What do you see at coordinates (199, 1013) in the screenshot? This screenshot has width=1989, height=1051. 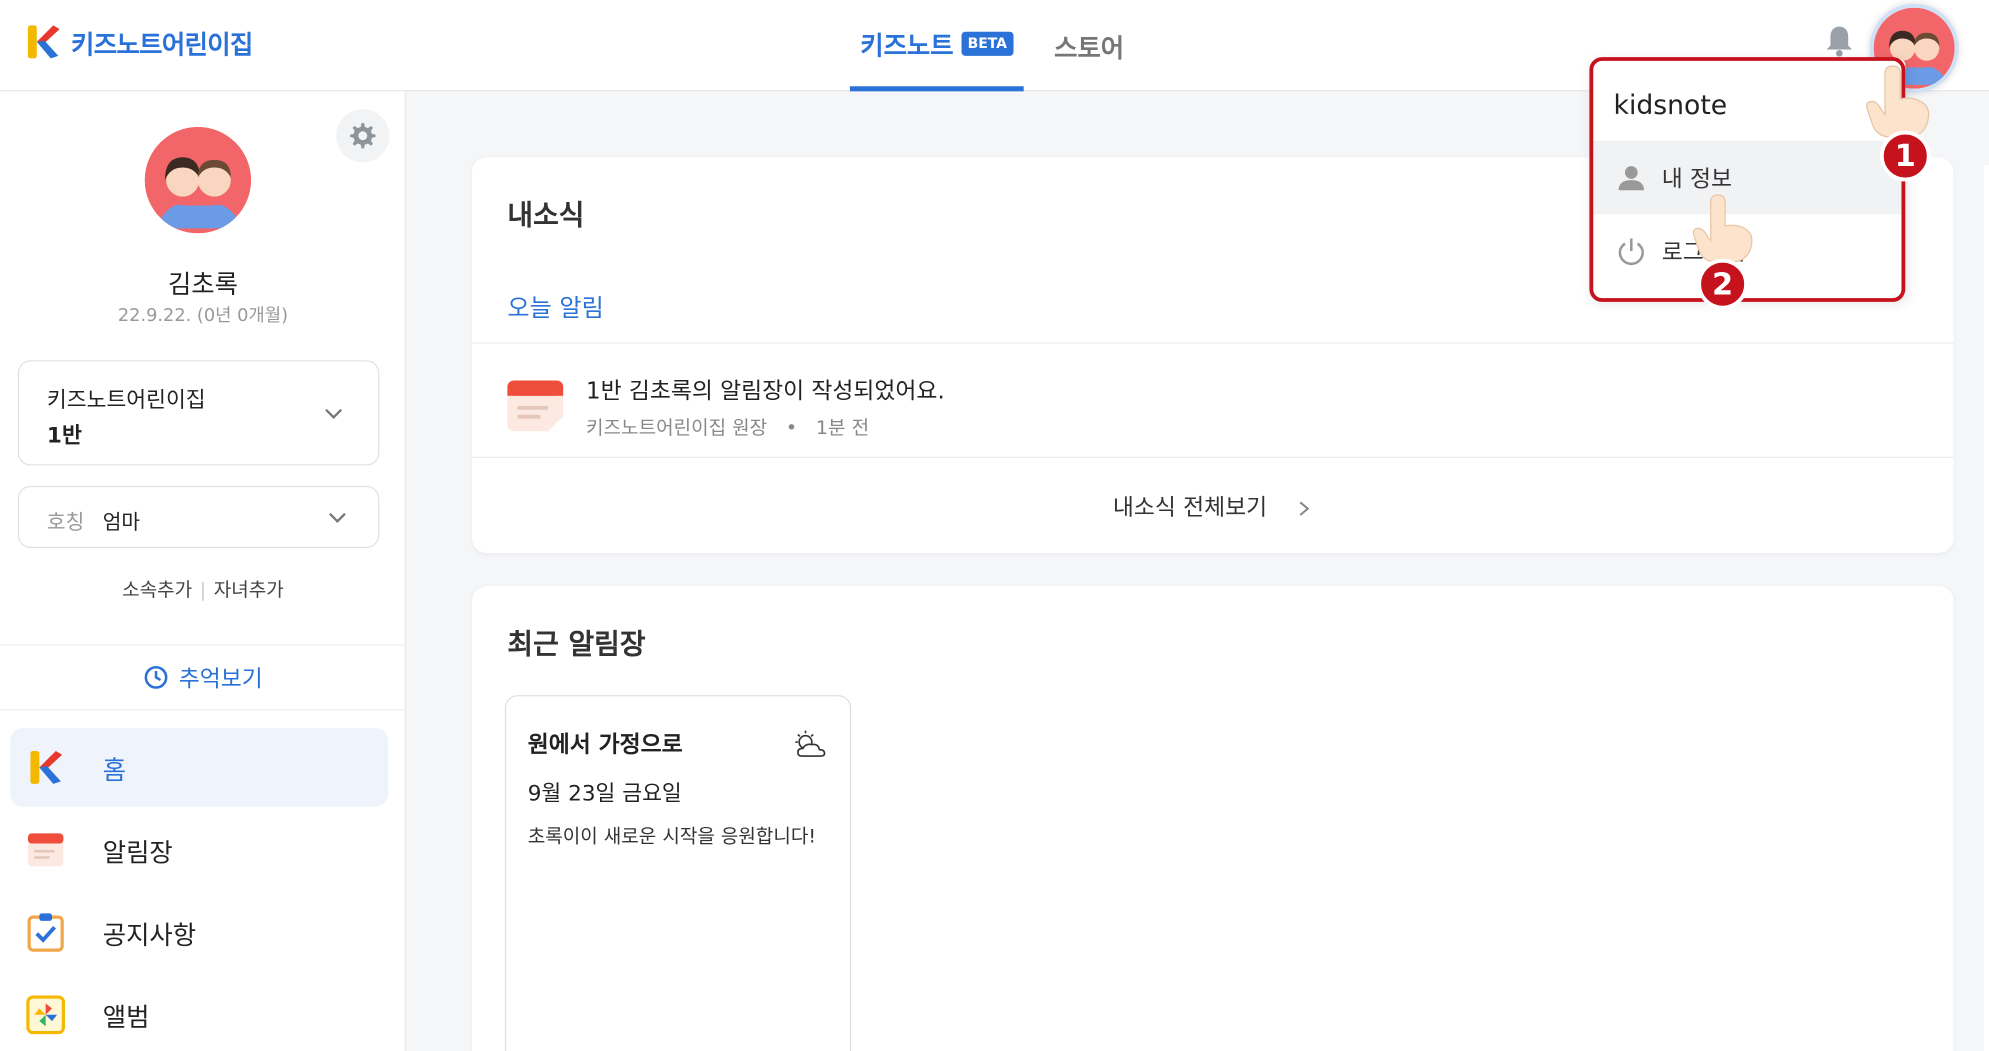 I see `nav-item-album: 앨범` at bounding box center [199, 1013].